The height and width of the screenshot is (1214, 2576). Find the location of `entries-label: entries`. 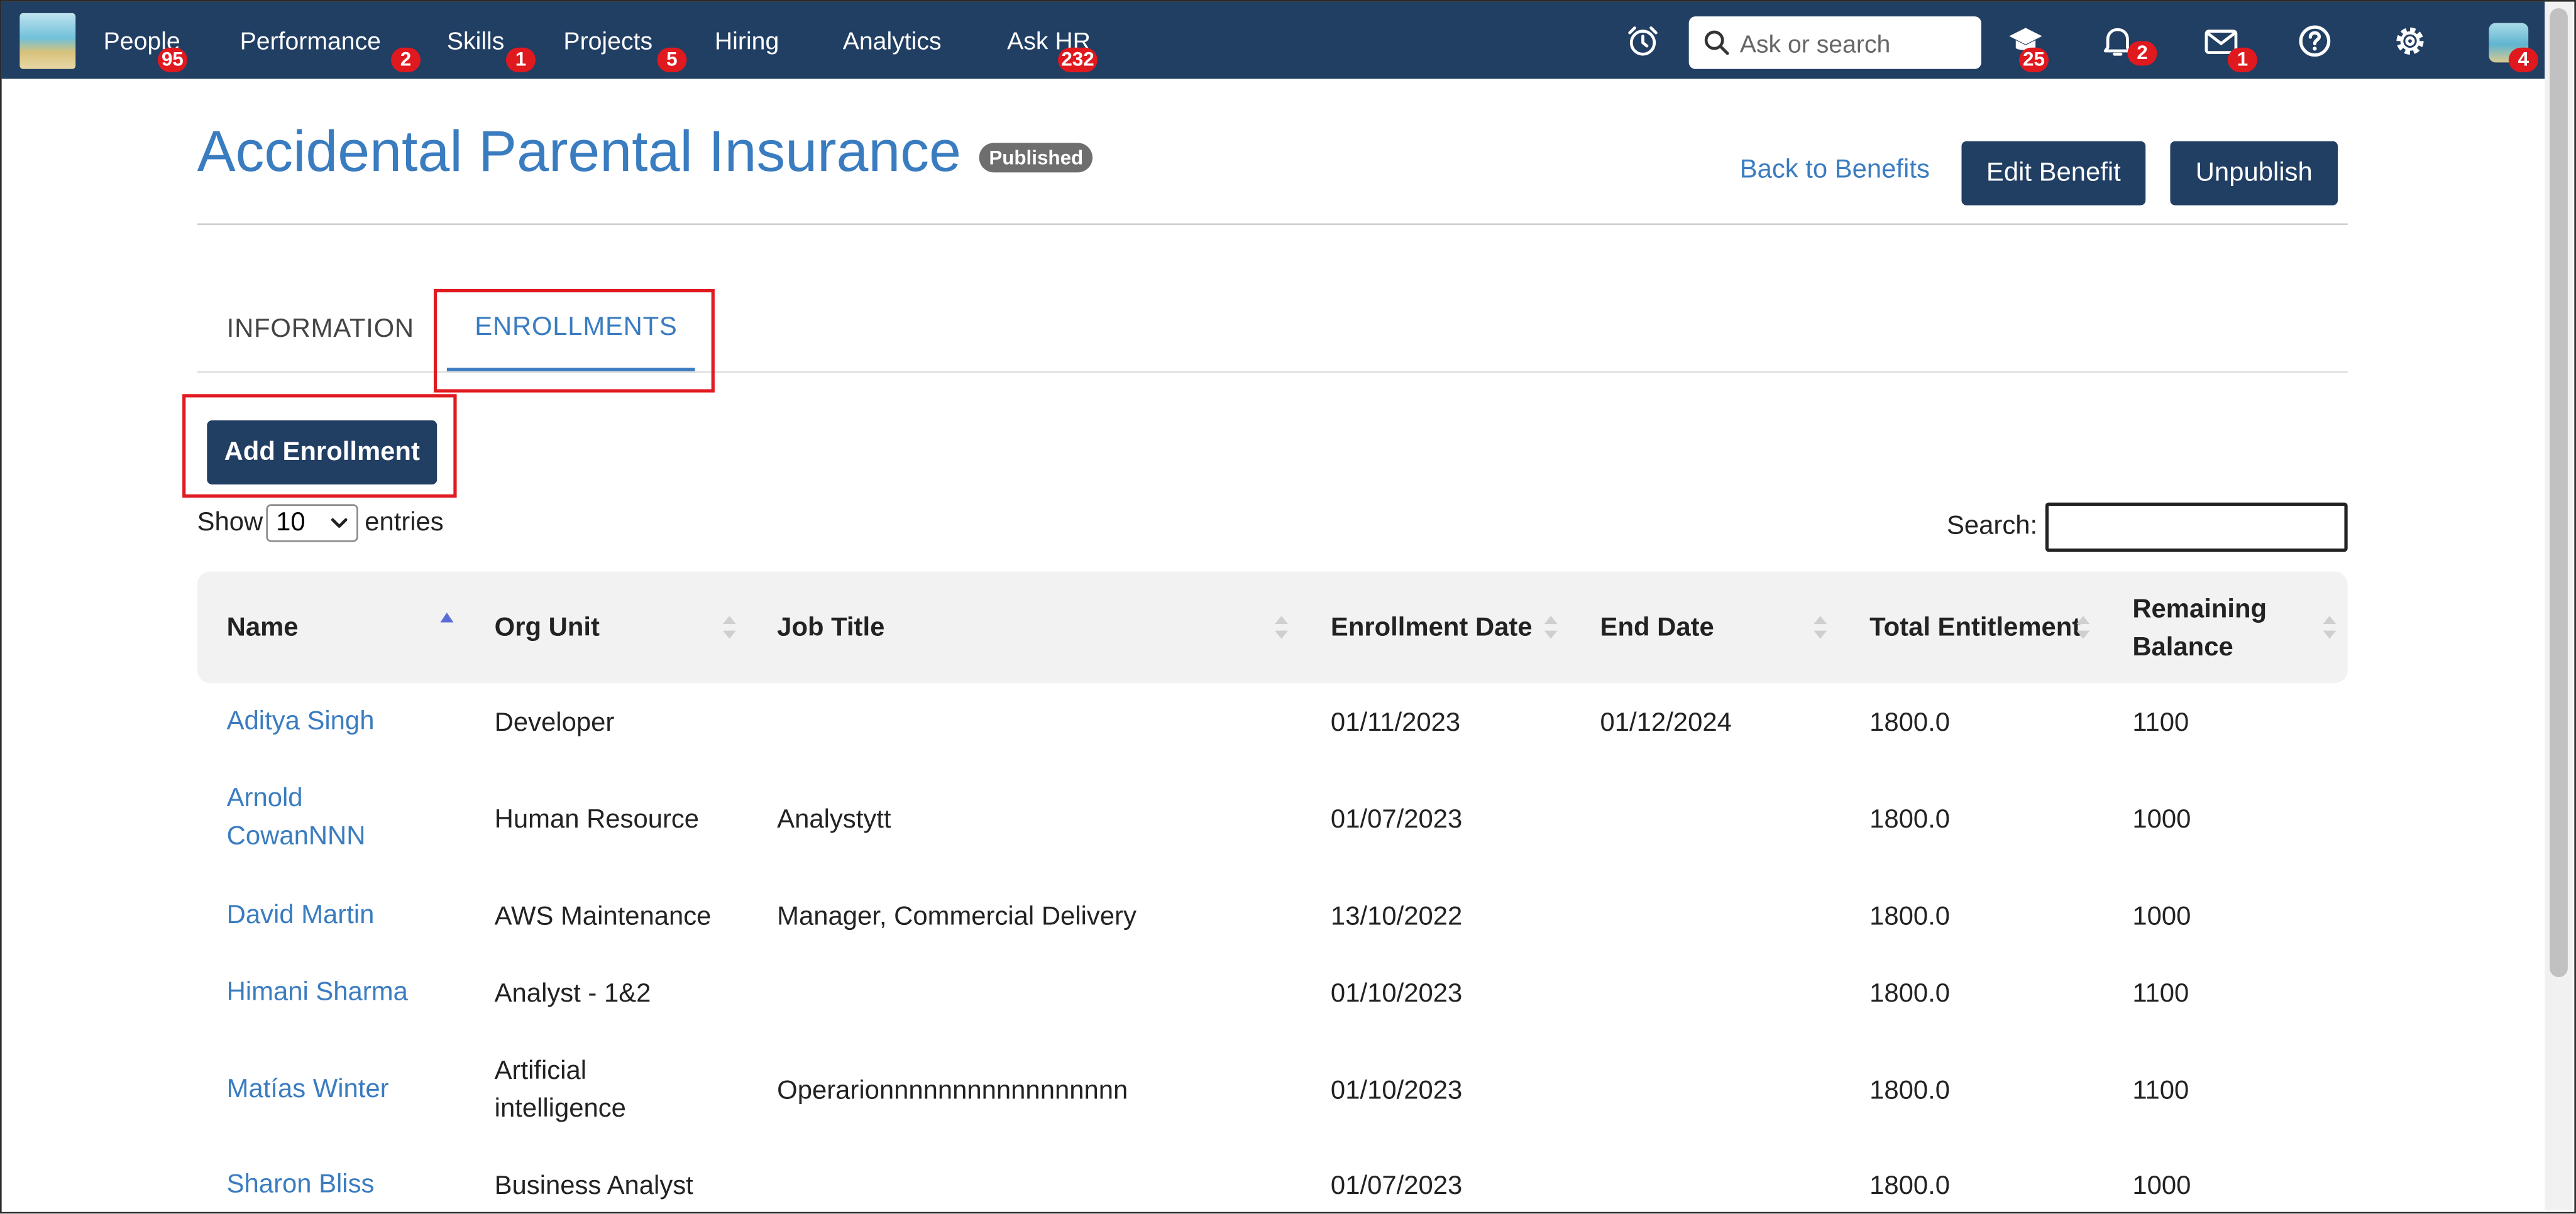

entries-label: entries is located at coordinates (404, 523).